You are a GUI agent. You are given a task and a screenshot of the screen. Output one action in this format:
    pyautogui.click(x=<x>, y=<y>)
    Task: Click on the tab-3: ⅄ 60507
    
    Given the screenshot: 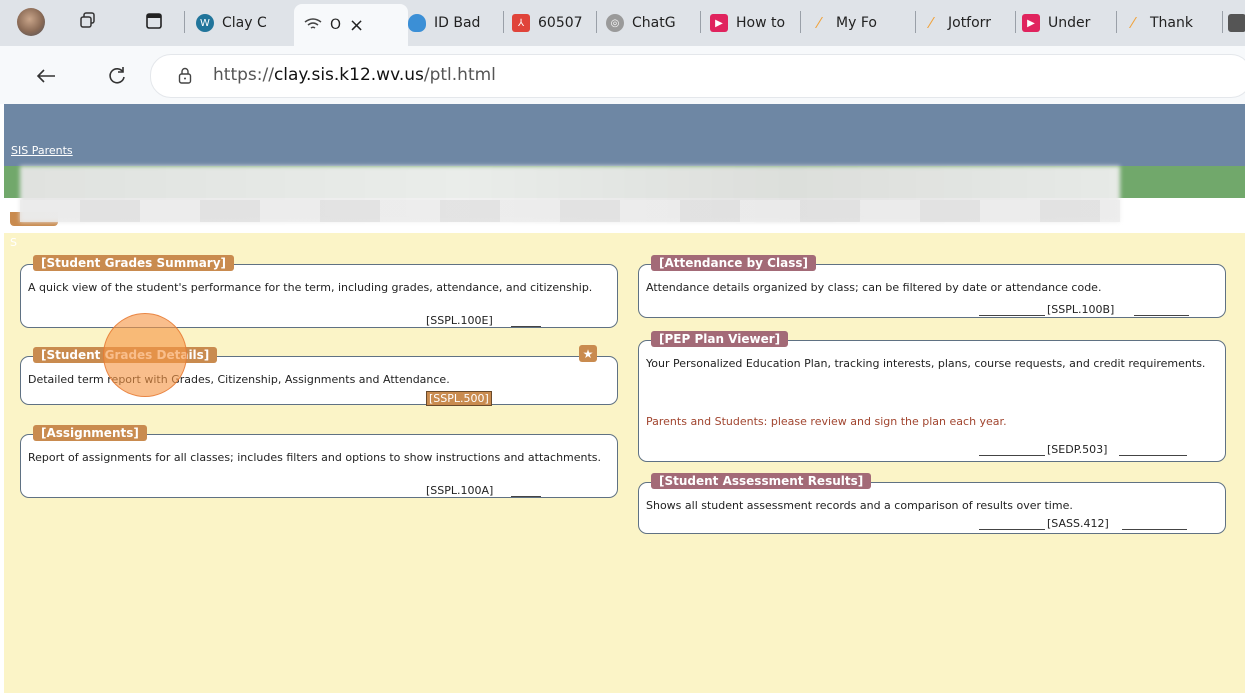 What is the action you would take?
    pyautogui.click(x=552, y=23)
    